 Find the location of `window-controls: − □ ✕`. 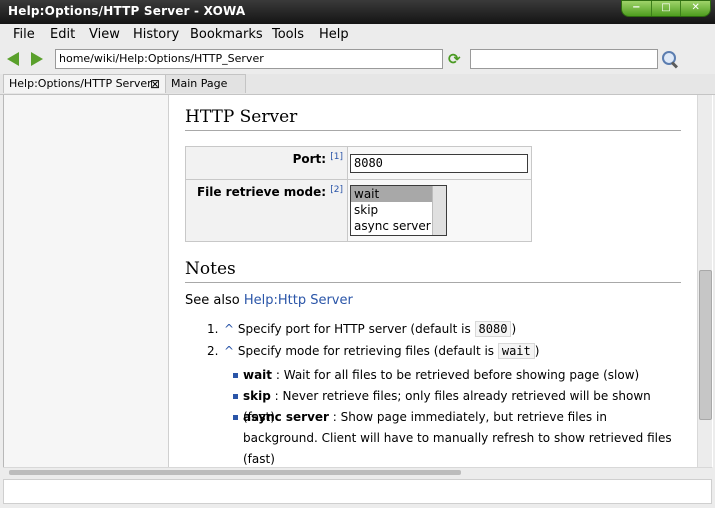

window-controls: − □ ✕ is located at coordinates (666, 8).